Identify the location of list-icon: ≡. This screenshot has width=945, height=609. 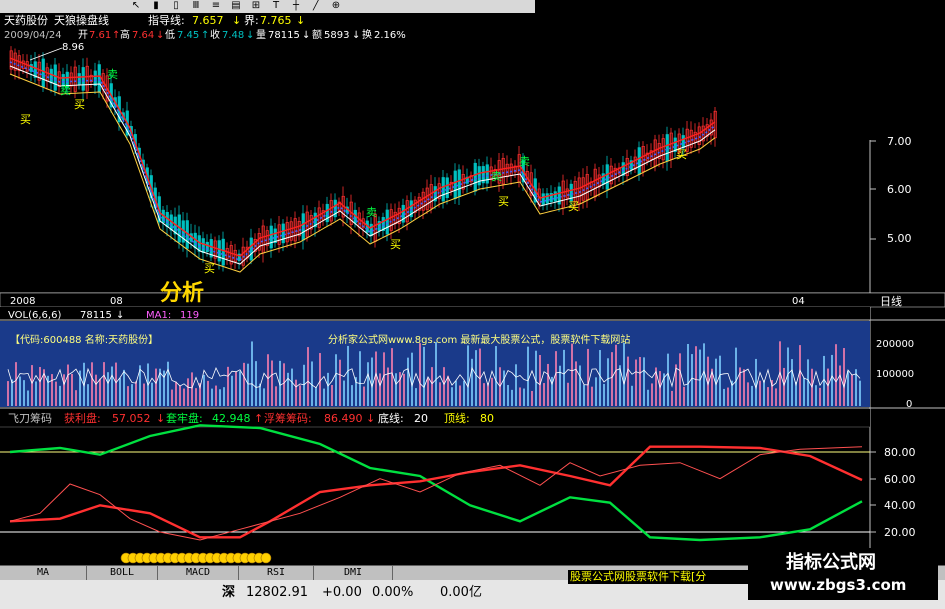
(216, 6).